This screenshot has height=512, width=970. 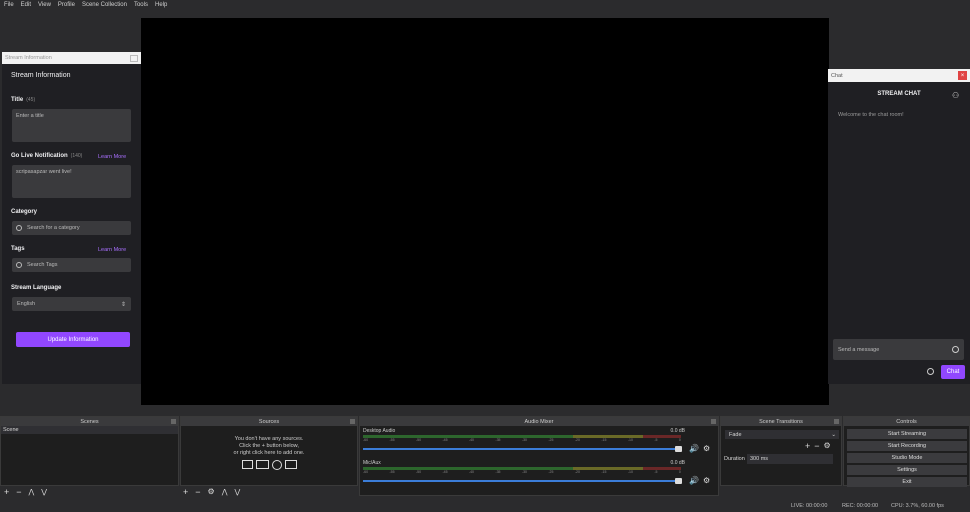 What do you see at coordinates (907, 458) in the screenshot?
I see `studio-mode-button: Studio Mode` at bounding box center [907, 458].